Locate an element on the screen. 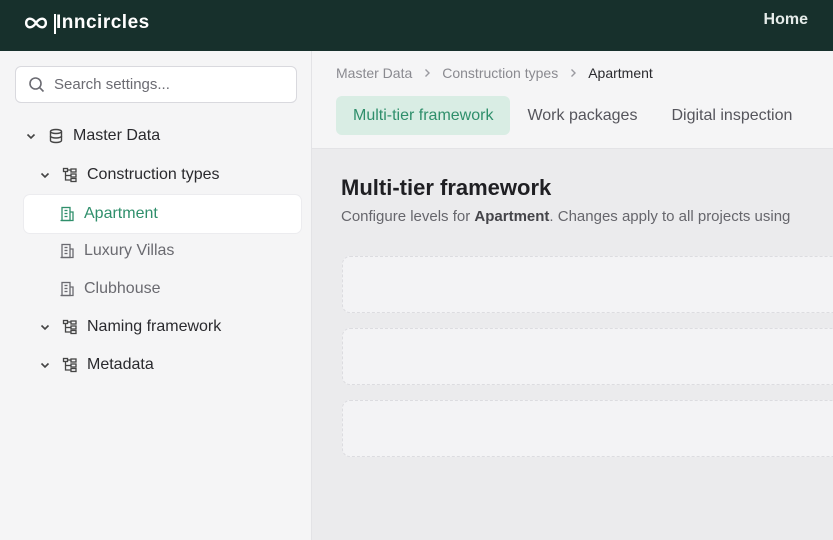 The height and width of the screenshot is (540, 833). brand-name-text: Inncircles is located at coordinates (103, 22).